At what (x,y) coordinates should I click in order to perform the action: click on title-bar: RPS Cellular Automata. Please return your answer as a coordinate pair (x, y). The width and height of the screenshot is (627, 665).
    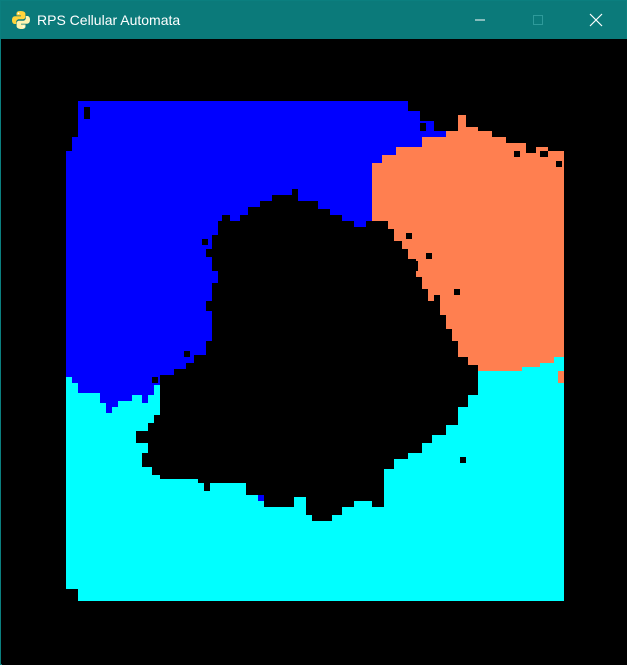
    Looking at the image, I should click on (313, 20).